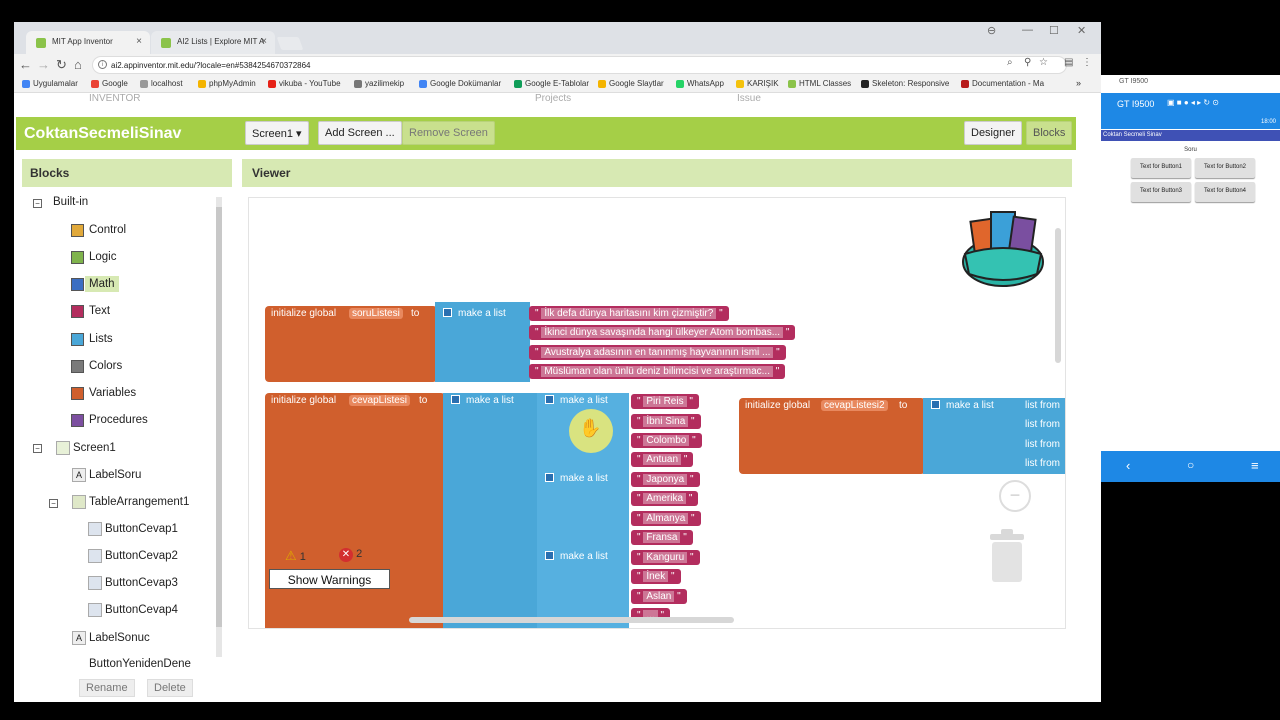  I want to click on answer-text: Piri Reis, so click(665, 401).